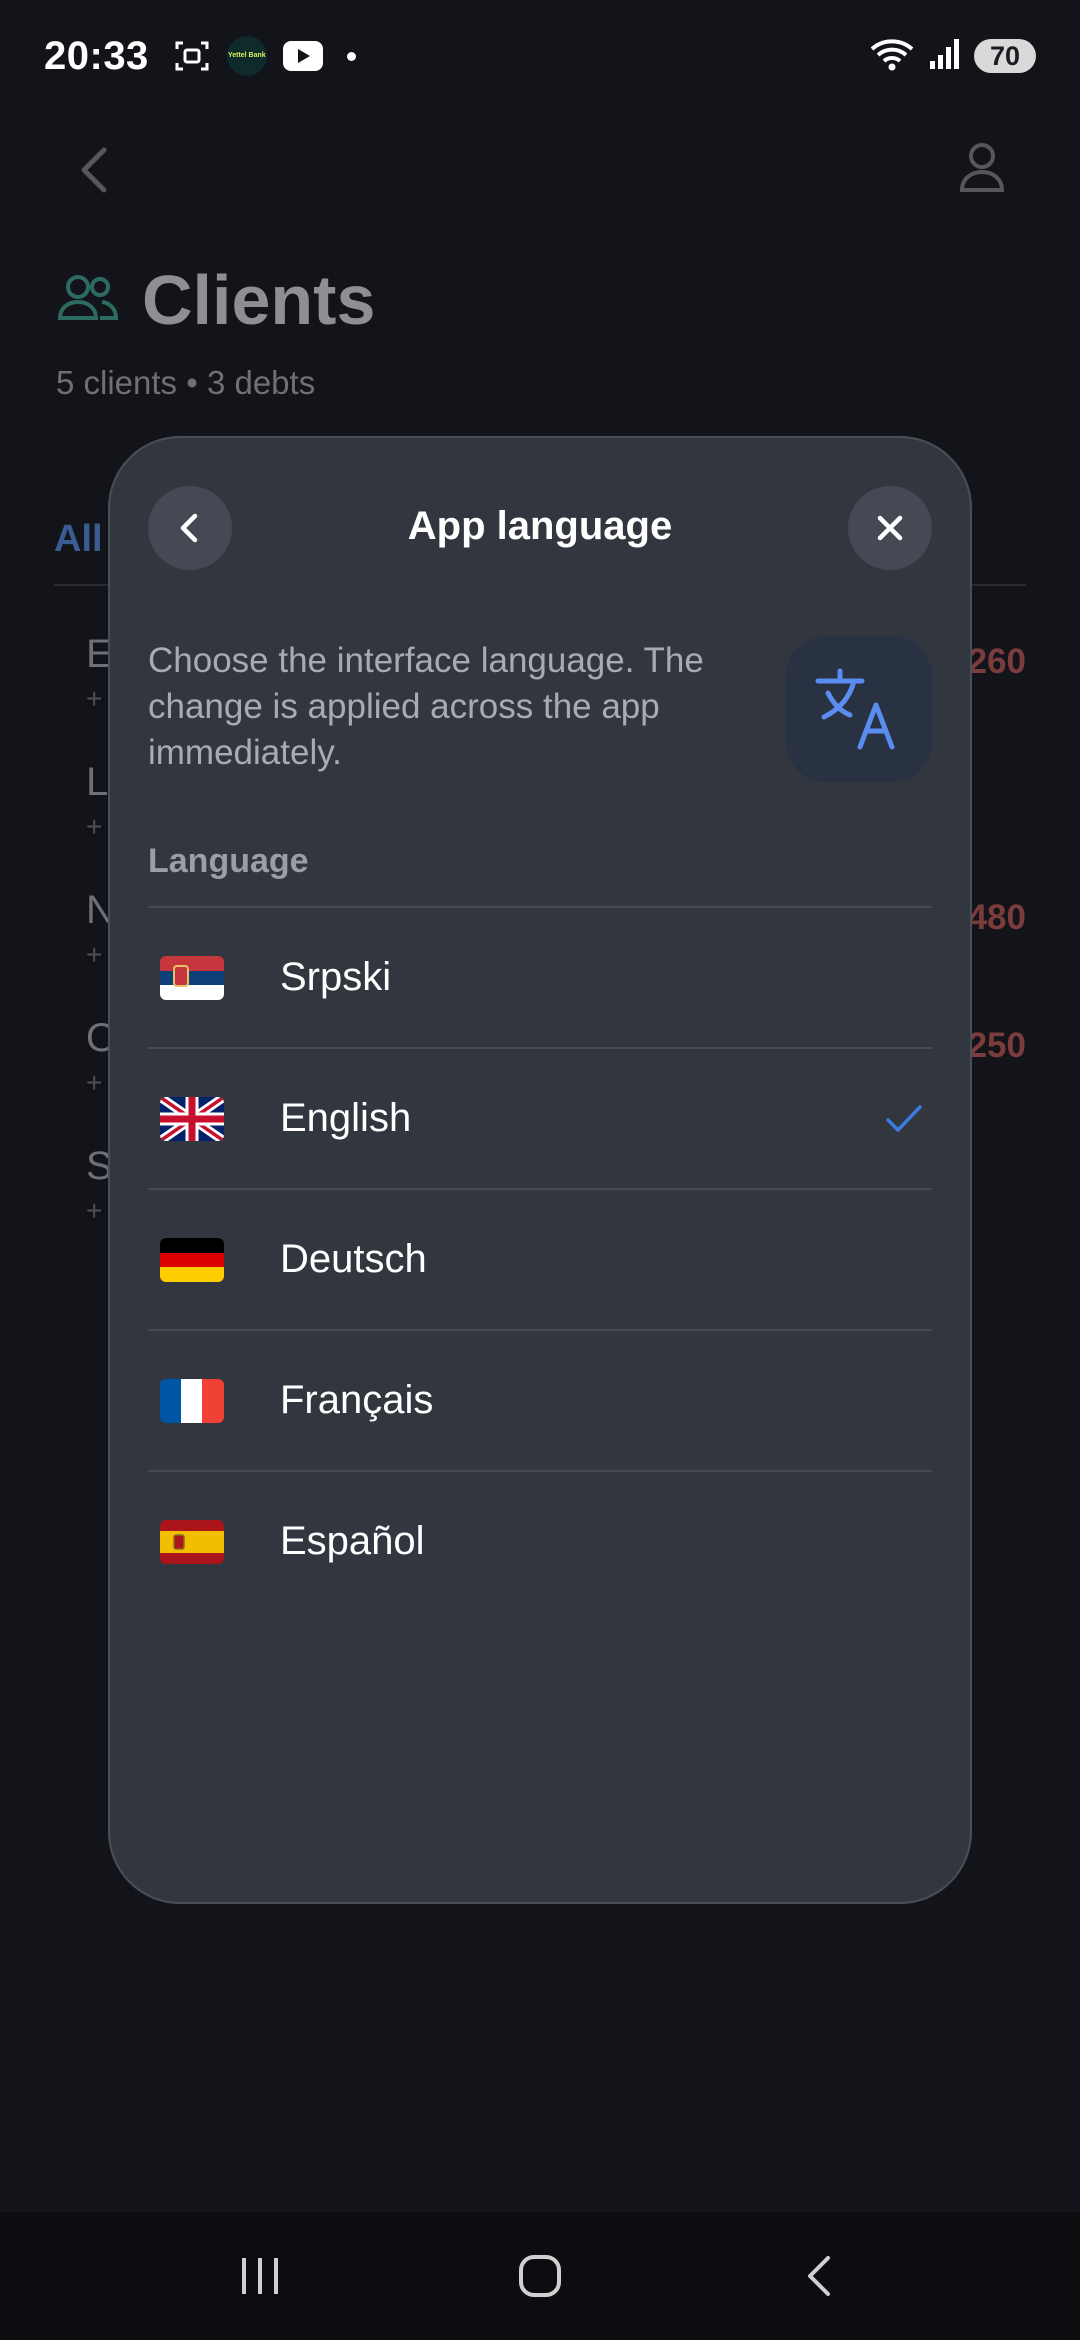 The height and width of the screenshot is (2340, 1080). I want to click on language-option-english: English, so click(540, 1117).